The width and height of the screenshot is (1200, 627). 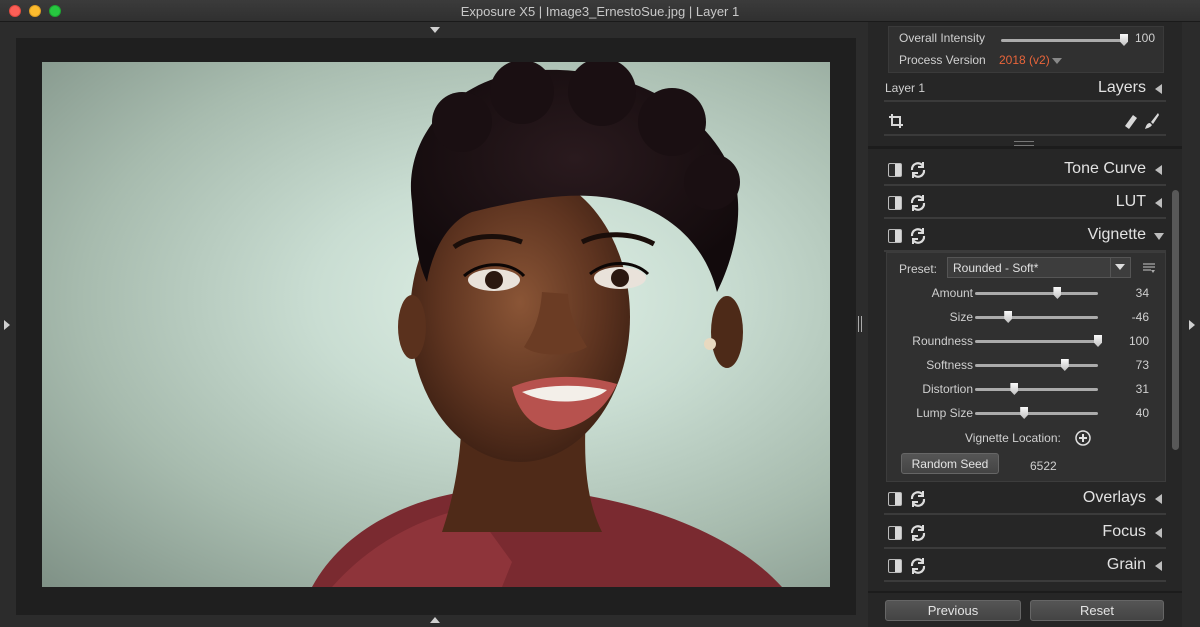 I want to click on panel-resize-handle, so click(x=860, y=324).